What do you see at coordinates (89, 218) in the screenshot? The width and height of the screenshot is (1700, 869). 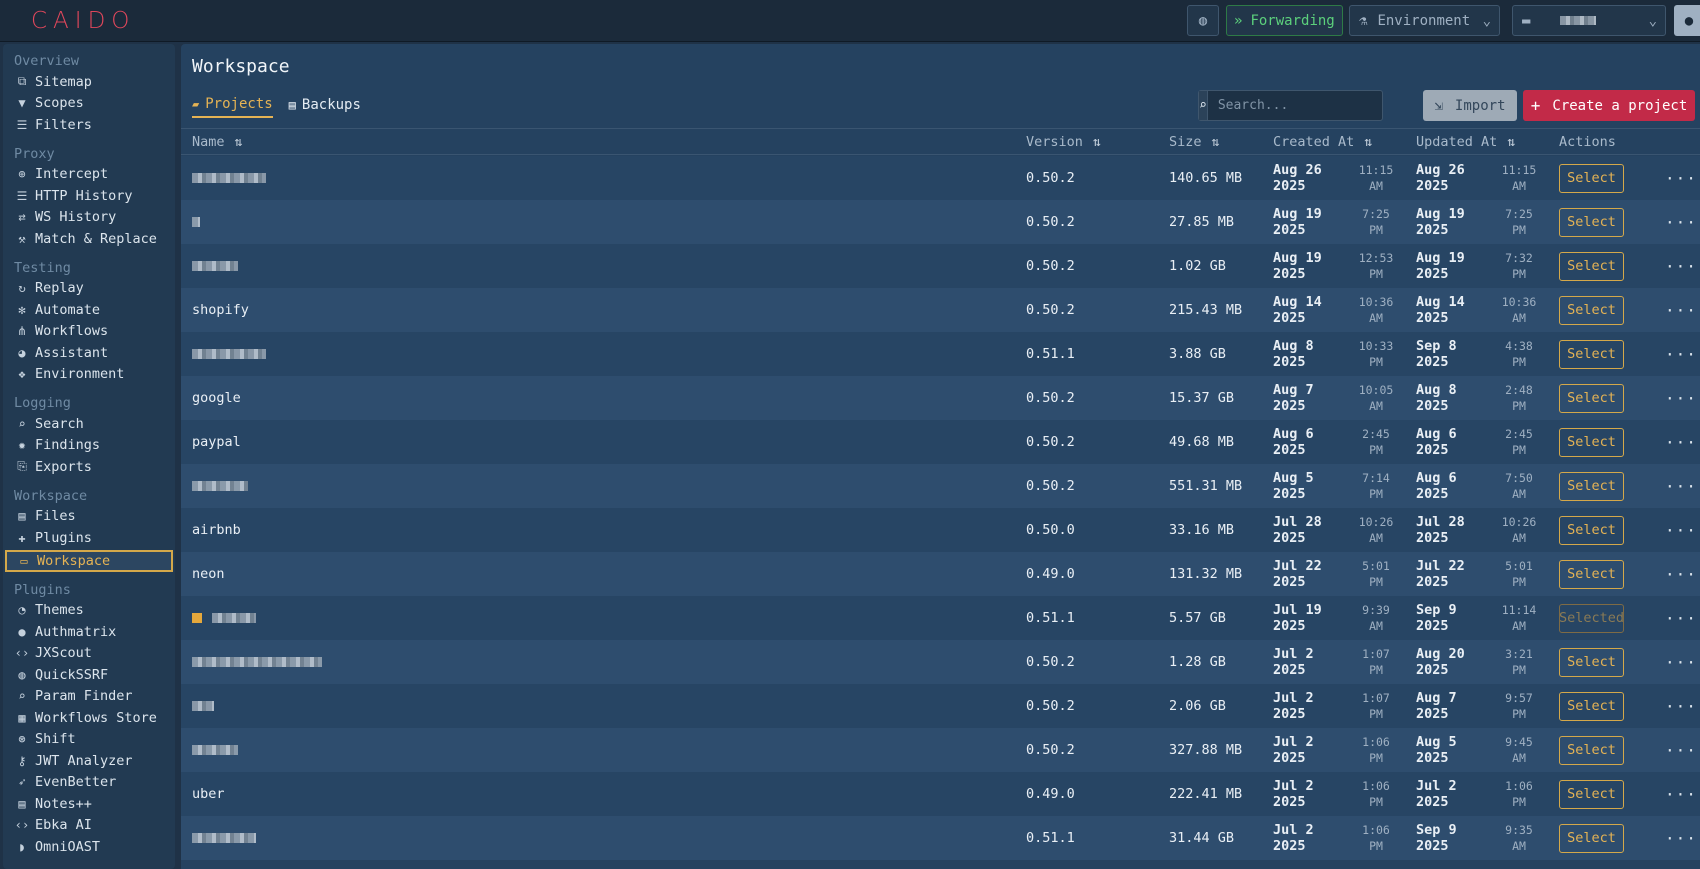 I see `sidebar-item-ws-history: ⇄ WS History` at bounding box center [89, 218].